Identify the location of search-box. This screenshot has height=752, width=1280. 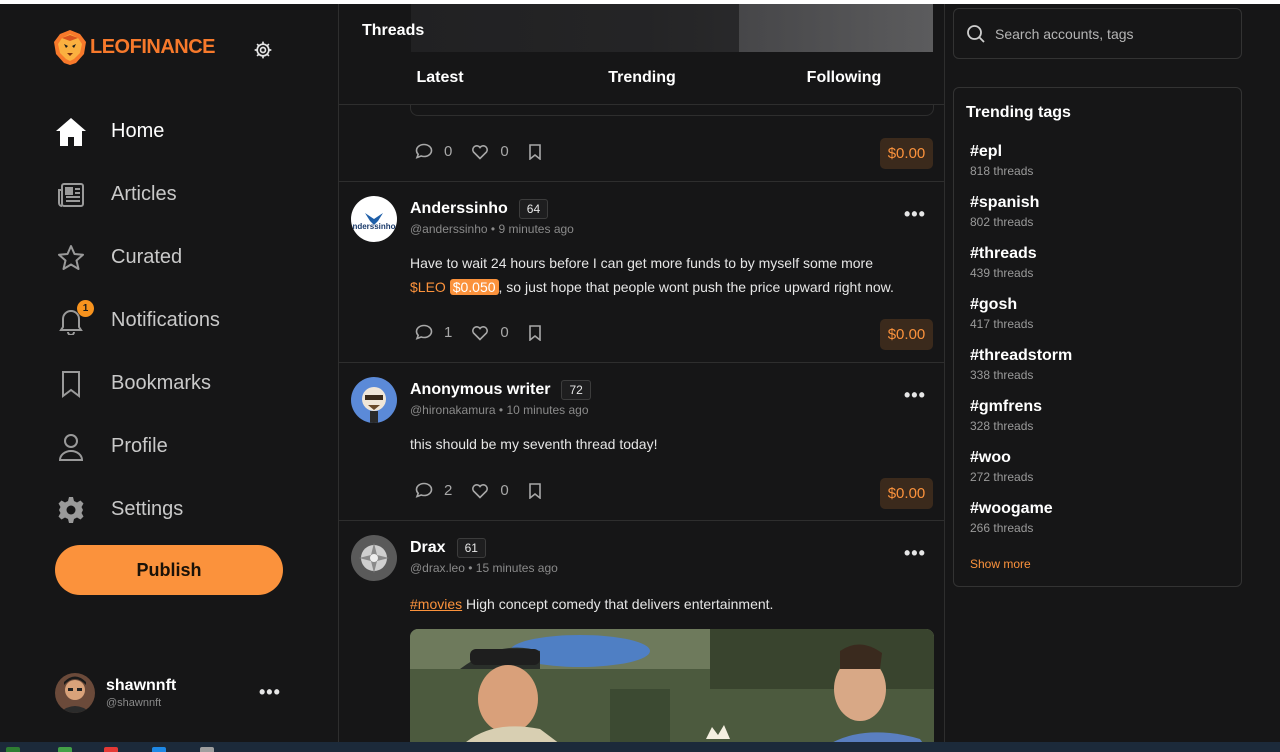
(1097, 33).